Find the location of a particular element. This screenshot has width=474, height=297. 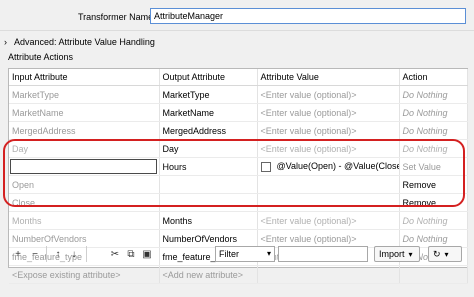

remove-row-button: − is located at coordinates (35, 255).